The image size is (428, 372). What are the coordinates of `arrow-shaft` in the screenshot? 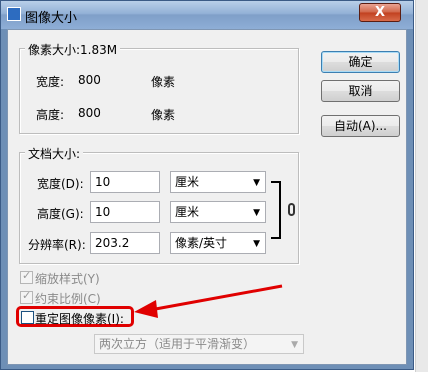 It's located at (216, 298).